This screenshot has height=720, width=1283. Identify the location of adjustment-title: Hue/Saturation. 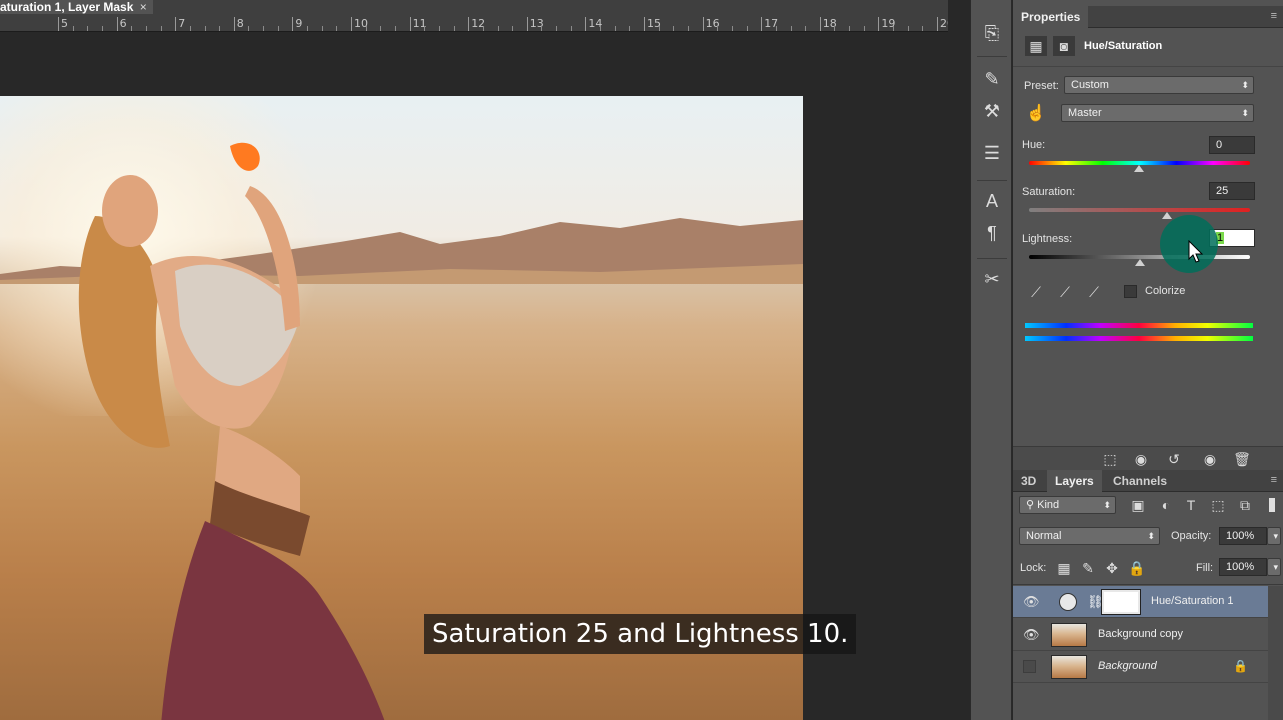
(1123, 46).